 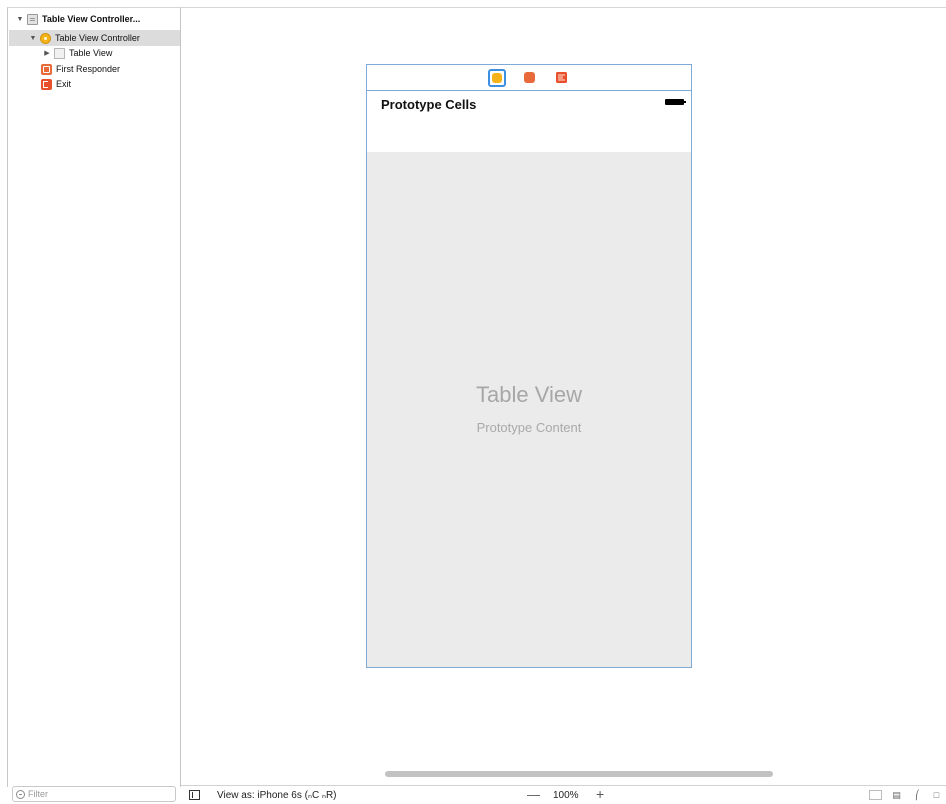 I want to click on filter-input: Filter, so click(x=94, y=794).